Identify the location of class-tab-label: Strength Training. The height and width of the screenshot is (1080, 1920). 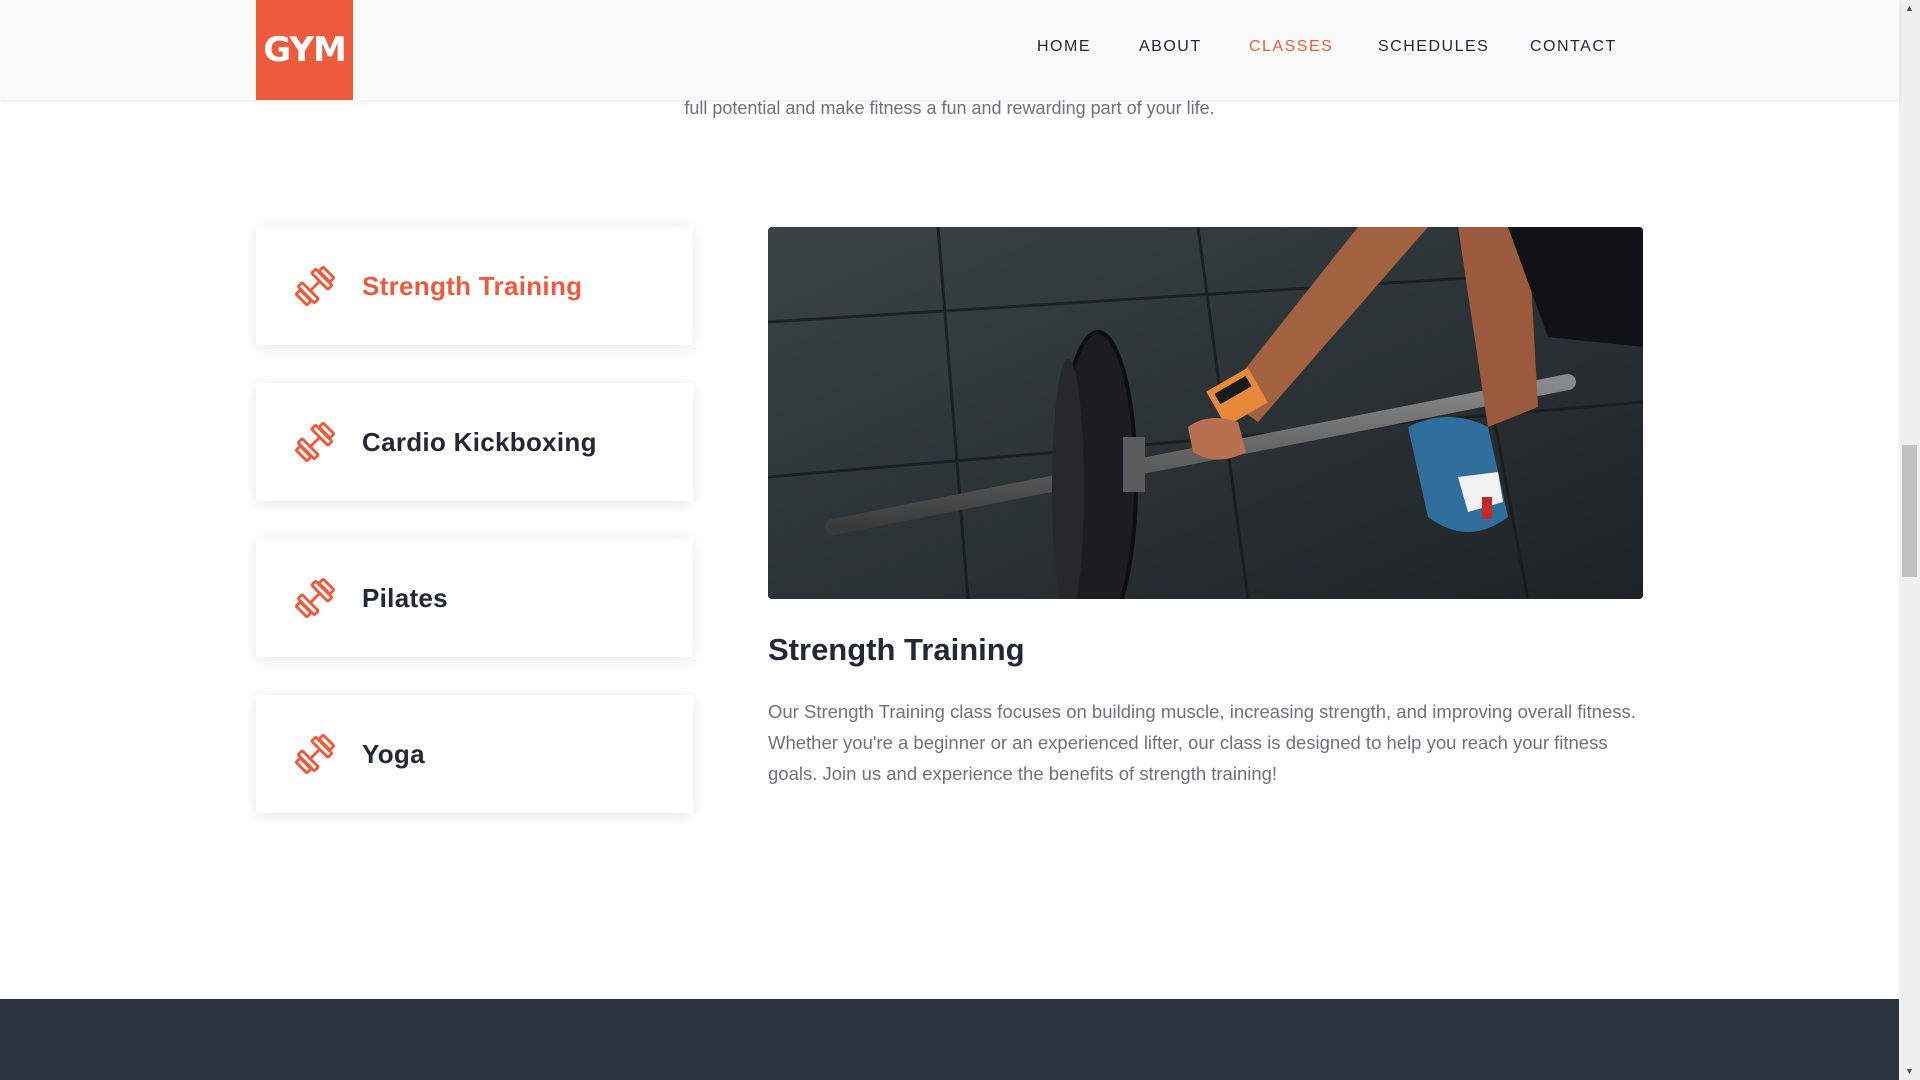
(472, 285).